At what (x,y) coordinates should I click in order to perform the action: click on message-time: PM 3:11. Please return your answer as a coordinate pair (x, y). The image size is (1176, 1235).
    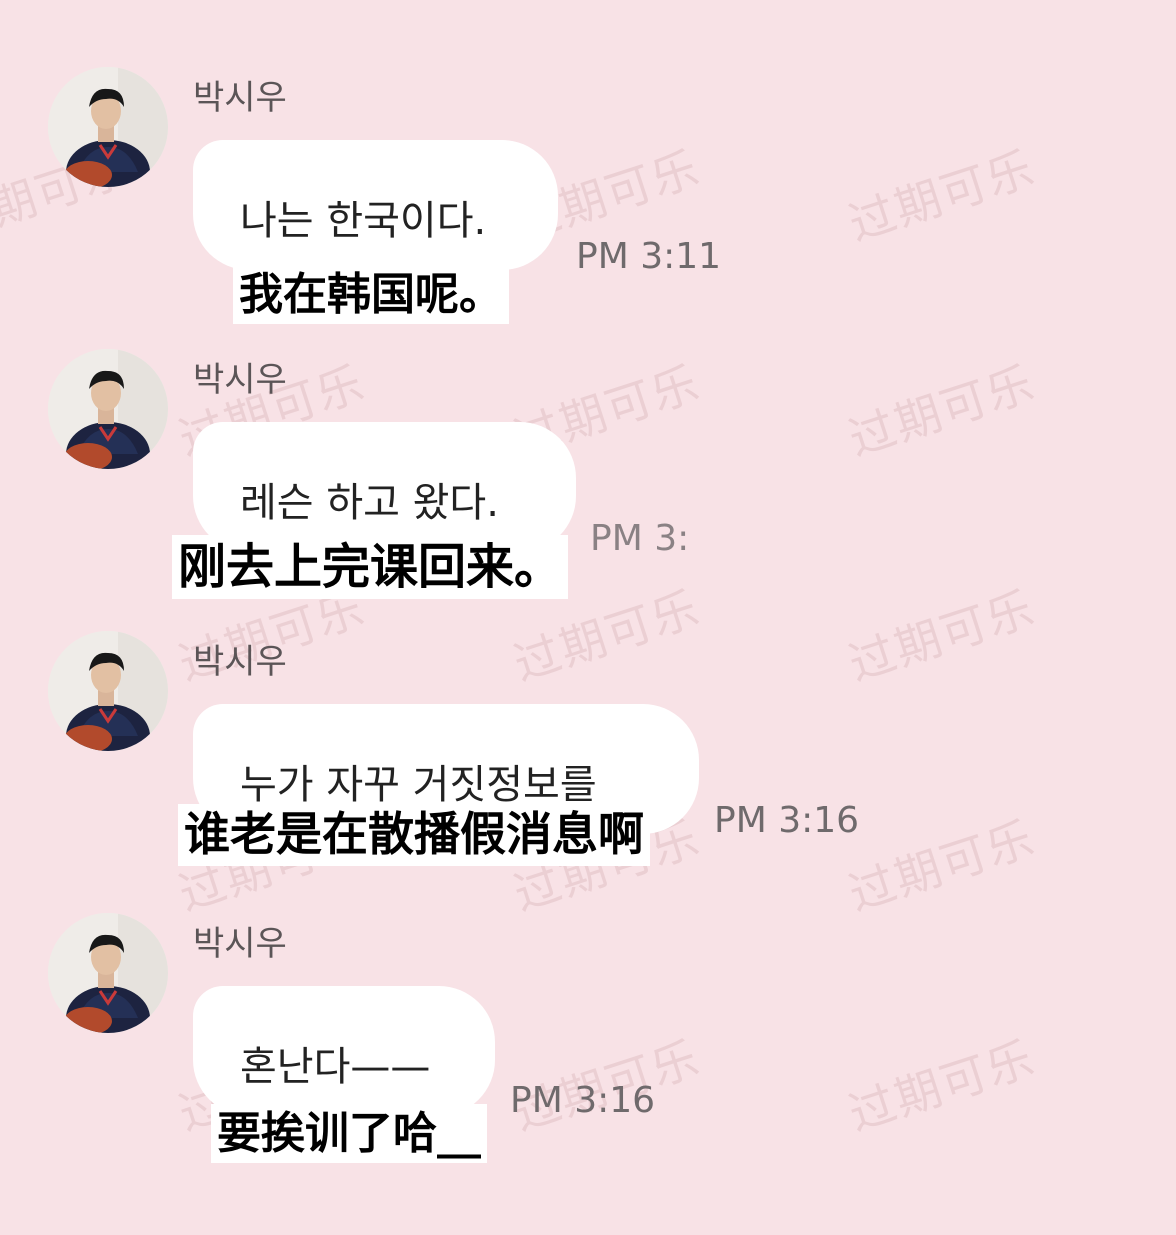
    Looking at the image, I should click on (649, 256).